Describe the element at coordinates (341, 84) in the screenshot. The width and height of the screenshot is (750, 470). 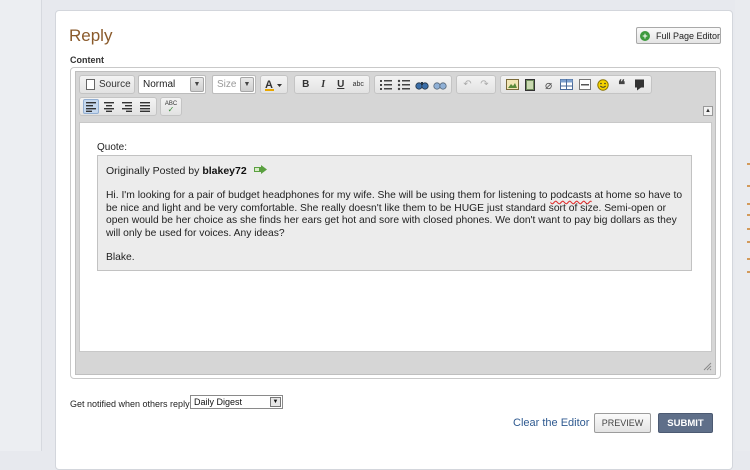
I see `underline-icon: U` at that location.